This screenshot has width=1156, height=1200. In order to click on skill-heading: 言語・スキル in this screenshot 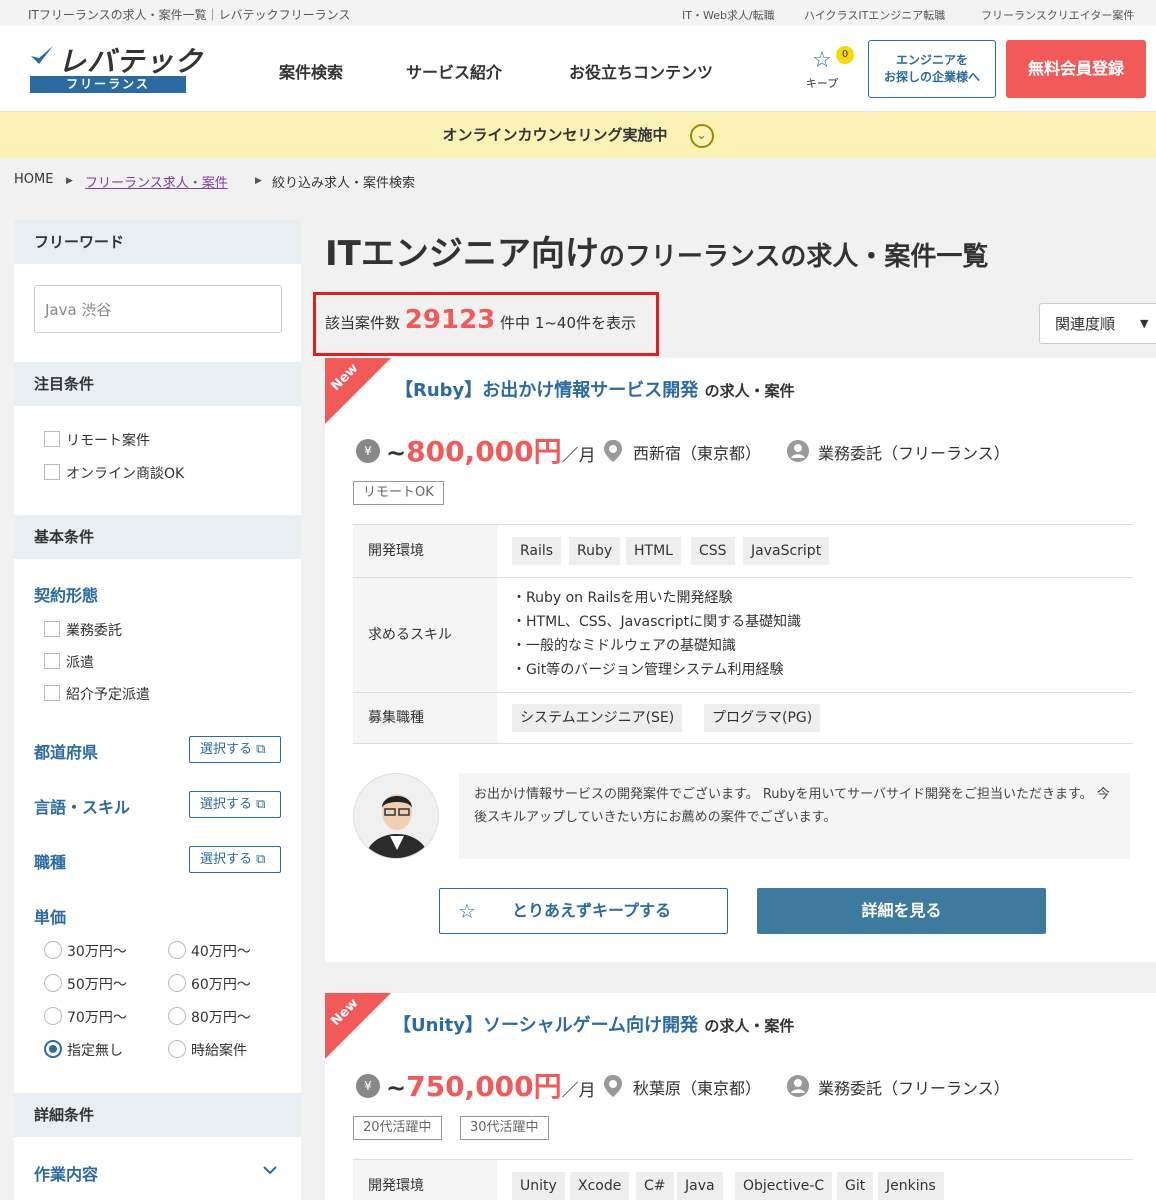, I will do `click(82, 807)`.